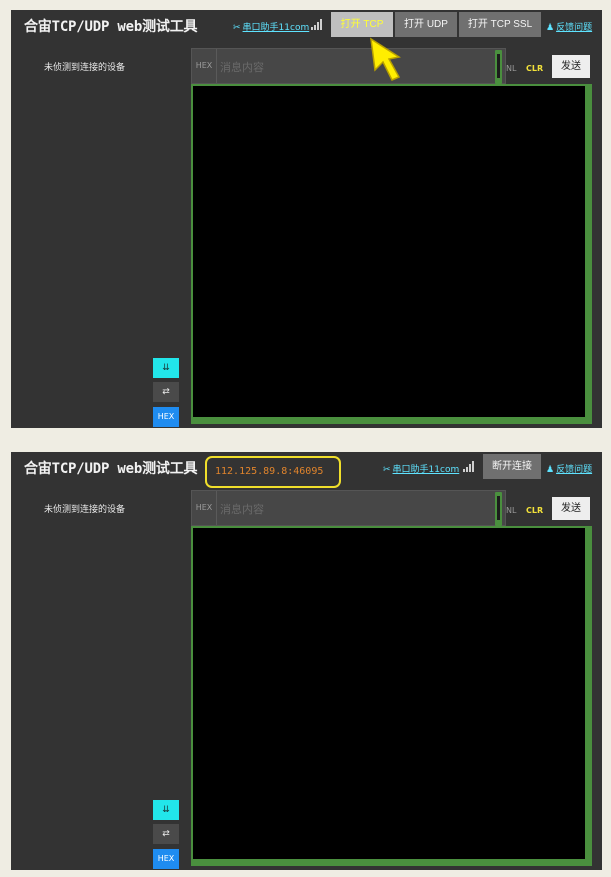  Describe the element at coordinates (512, 466) in the screenshot. I see `disconnect-button: 断开连接` at that location.